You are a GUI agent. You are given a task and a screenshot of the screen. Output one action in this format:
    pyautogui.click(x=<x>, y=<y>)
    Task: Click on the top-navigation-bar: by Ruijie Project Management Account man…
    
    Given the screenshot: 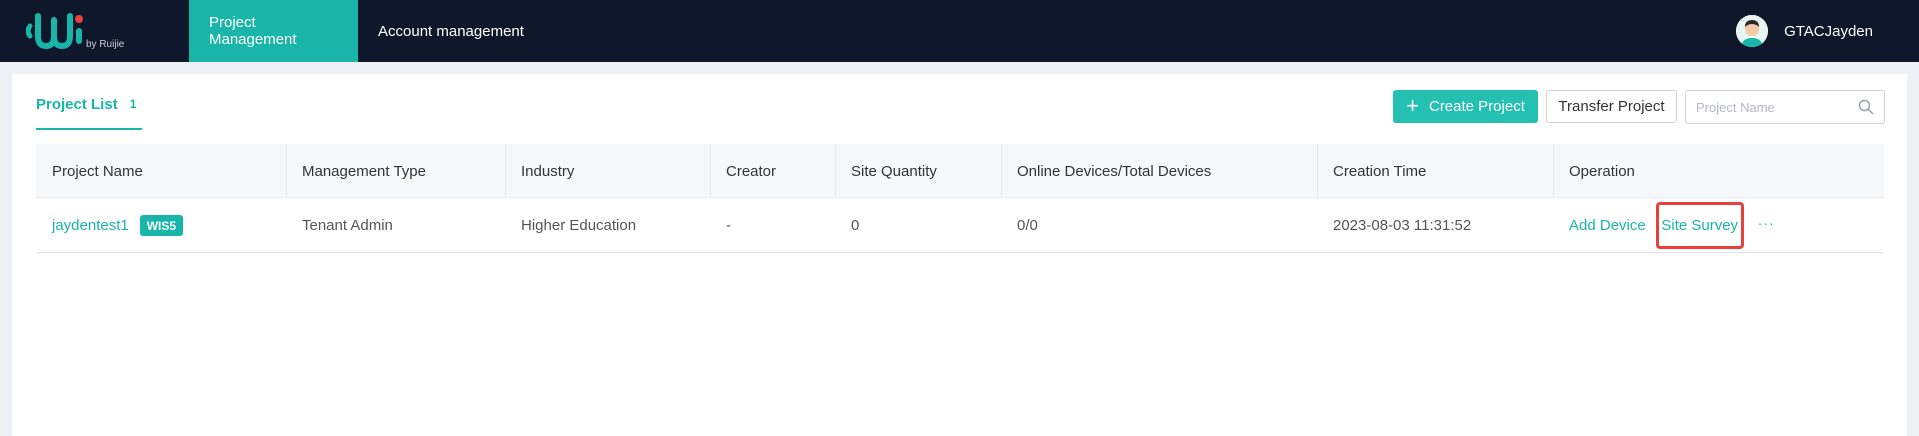 What is the action you would take?
    pyautogui.click(x=959, y=31)
    